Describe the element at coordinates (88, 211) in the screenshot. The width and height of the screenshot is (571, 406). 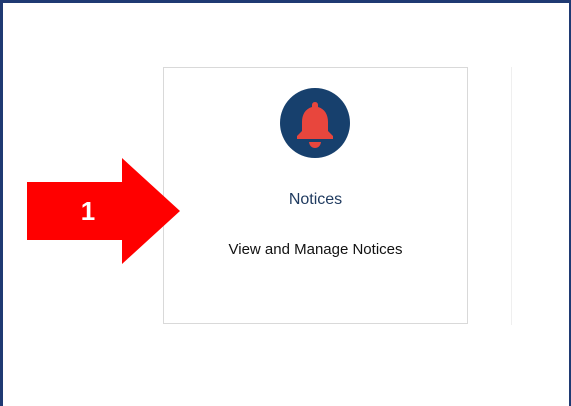
I see `step-number: 1` at that location.